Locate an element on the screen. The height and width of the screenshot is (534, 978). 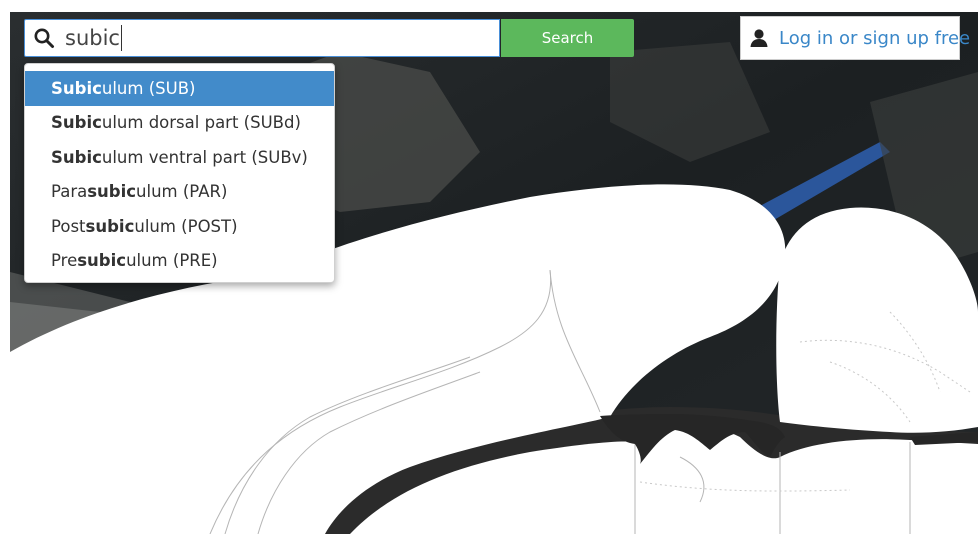
suggestion-suffix: ulum (PRE) is located at coordinates (172, 261).